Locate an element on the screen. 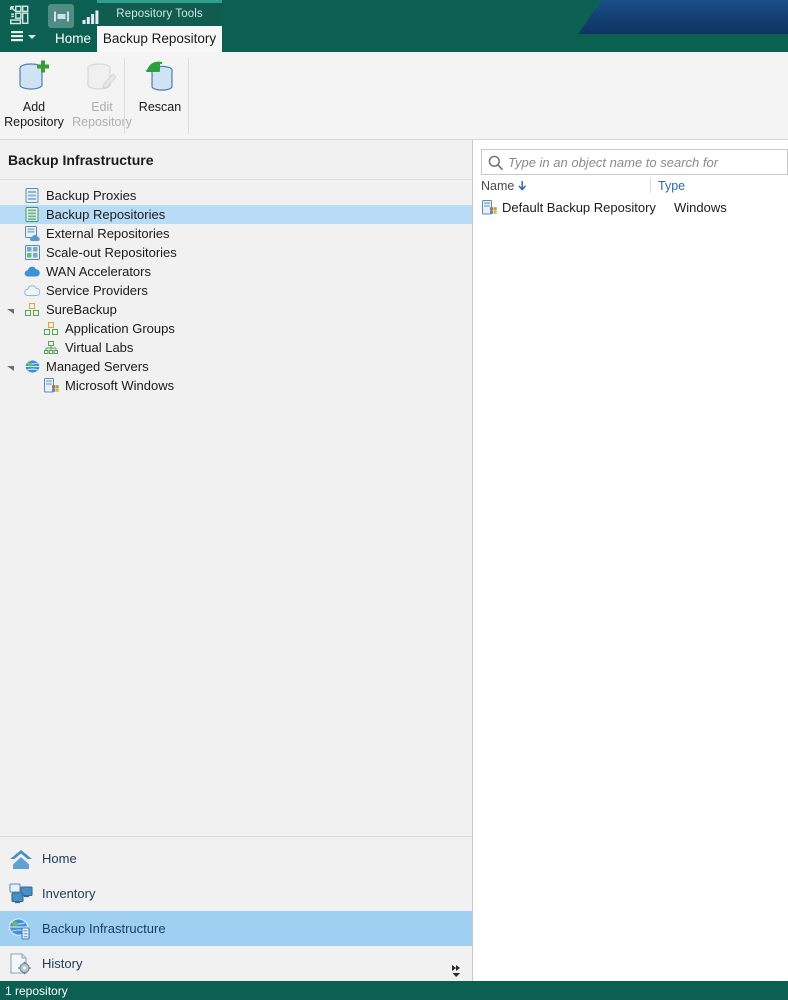 Image resolution: width=788 pixels, height=1000 pixels. pin-window-button is located at coordinates (61, 16).